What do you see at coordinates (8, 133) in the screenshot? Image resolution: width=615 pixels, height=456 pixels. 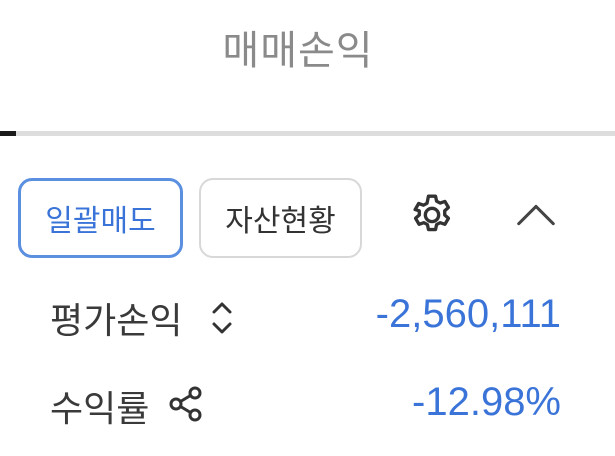 I see `tab-active-indicator` at bounding box center [8, 133].